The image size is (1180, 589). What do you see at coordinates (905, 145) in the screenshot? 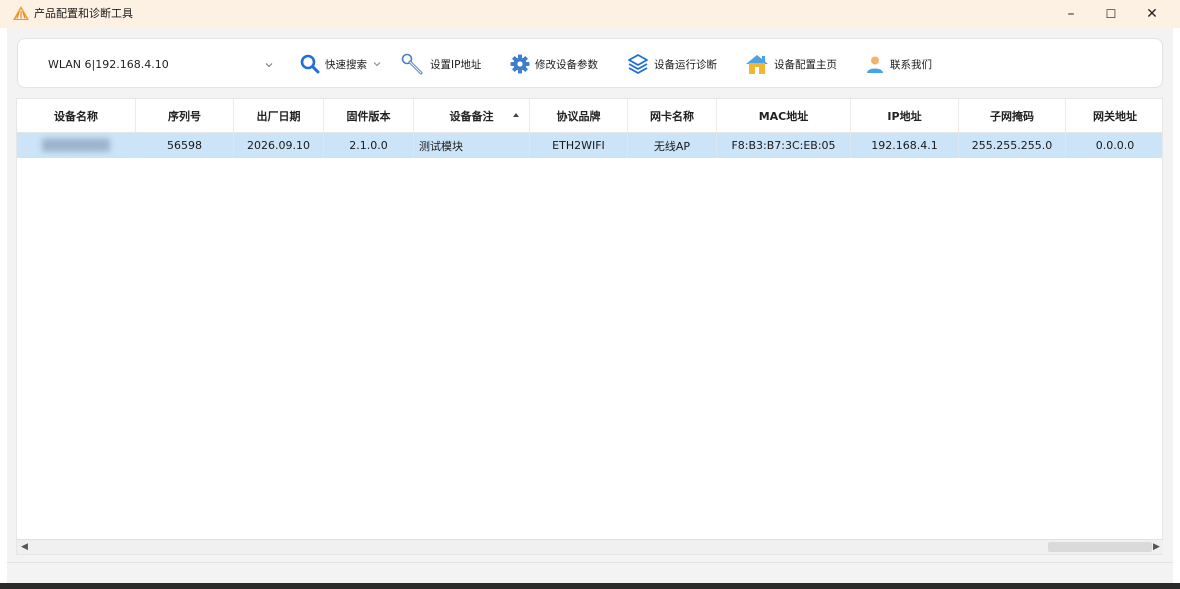
I see `cell-ip: 192.168.4.1` at bounding box center [905, 145].